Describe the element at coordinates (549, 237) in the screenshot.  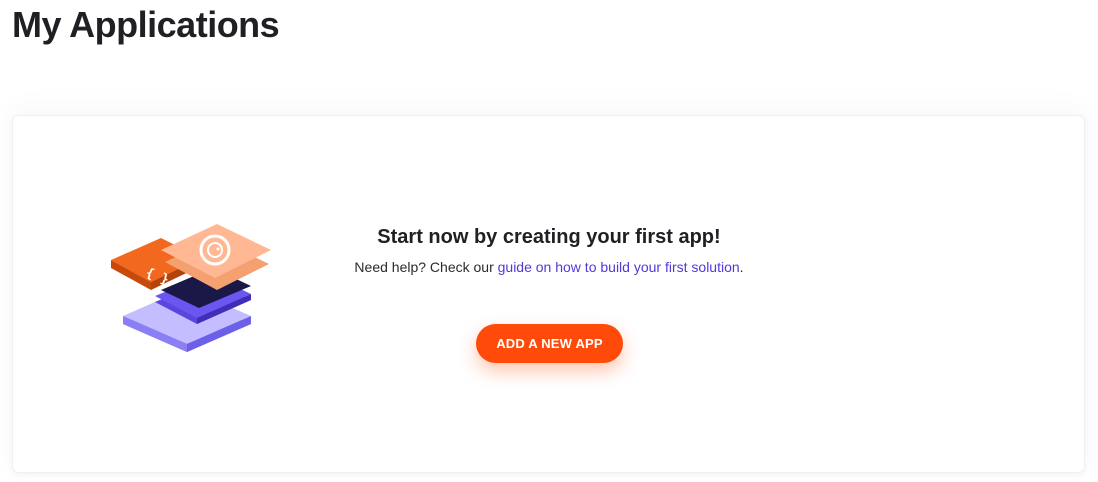
I see `empty-state-headline: Start now by creating your first app!` at that location.